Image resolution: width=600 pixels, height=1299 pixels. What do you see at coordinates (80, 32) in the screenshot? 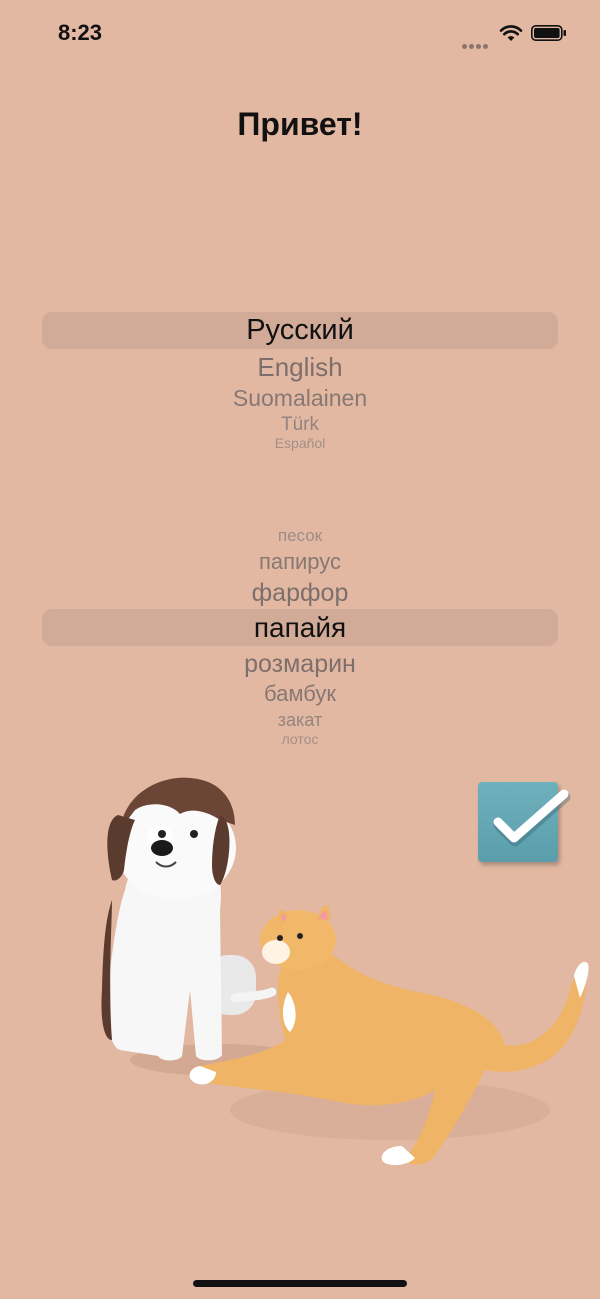
I see `status-time: 8:23` at bounding box center [80, 32].